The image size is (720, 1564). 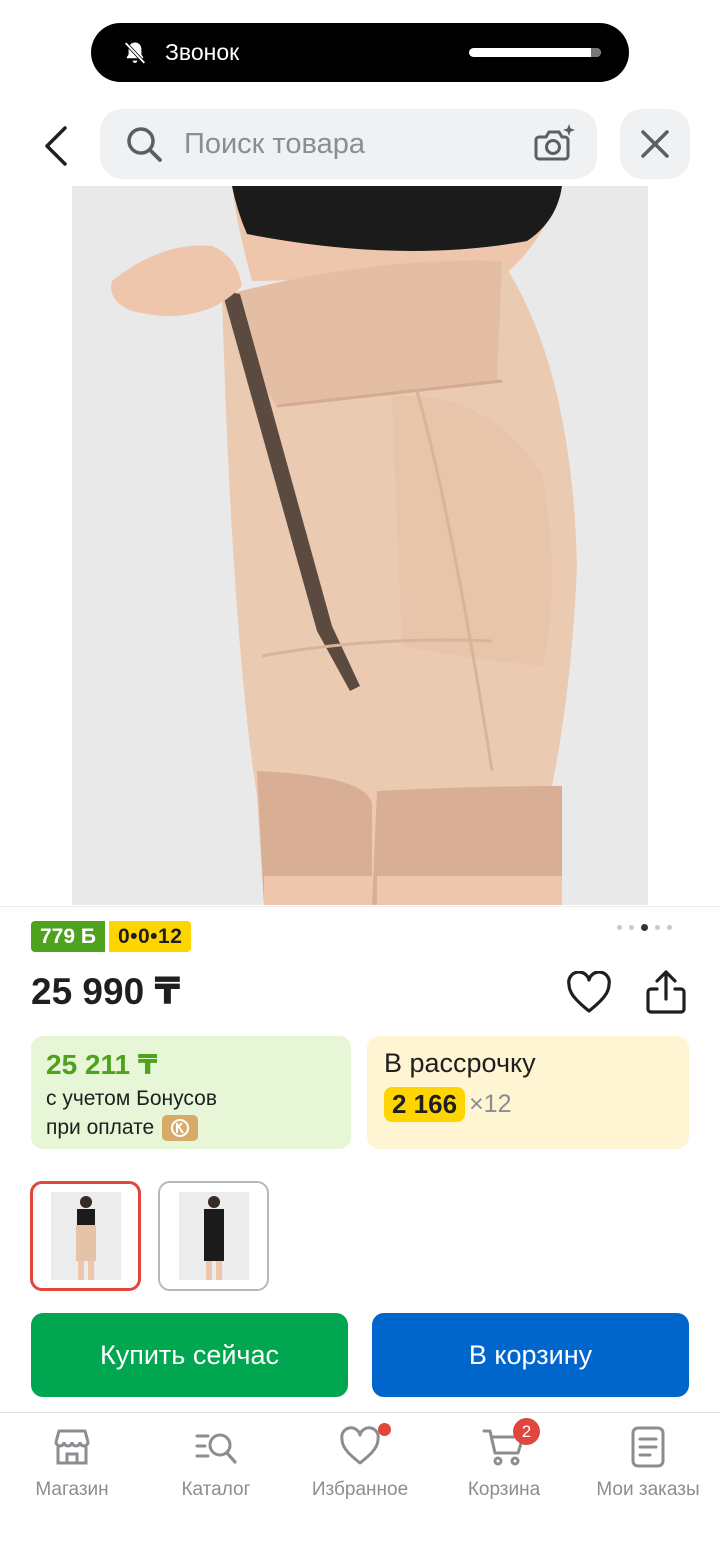 I want to click on store-icon, so click(x=72, y=1447).